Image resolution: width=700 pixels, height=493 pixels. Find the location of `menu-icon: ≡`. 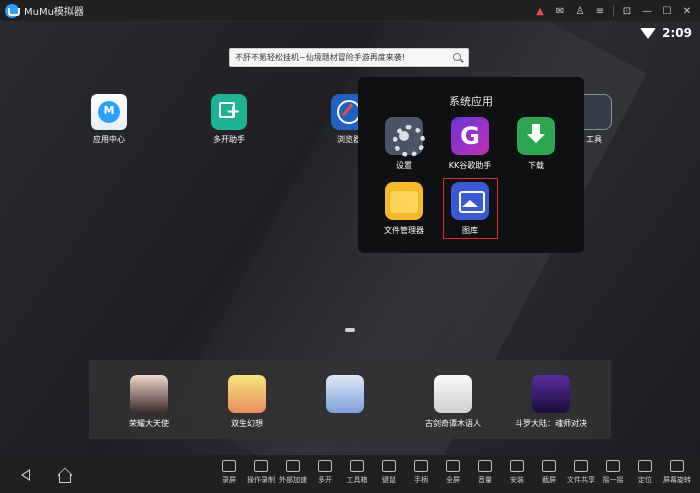

menu-icon: ≡ is located at coordinates (600, 11).